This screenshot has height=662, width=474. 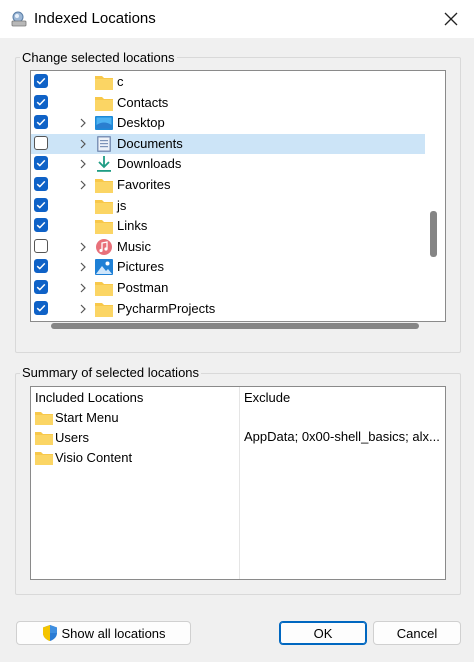 I want to click on included-item-label: Users, so click(x=72, y=437).